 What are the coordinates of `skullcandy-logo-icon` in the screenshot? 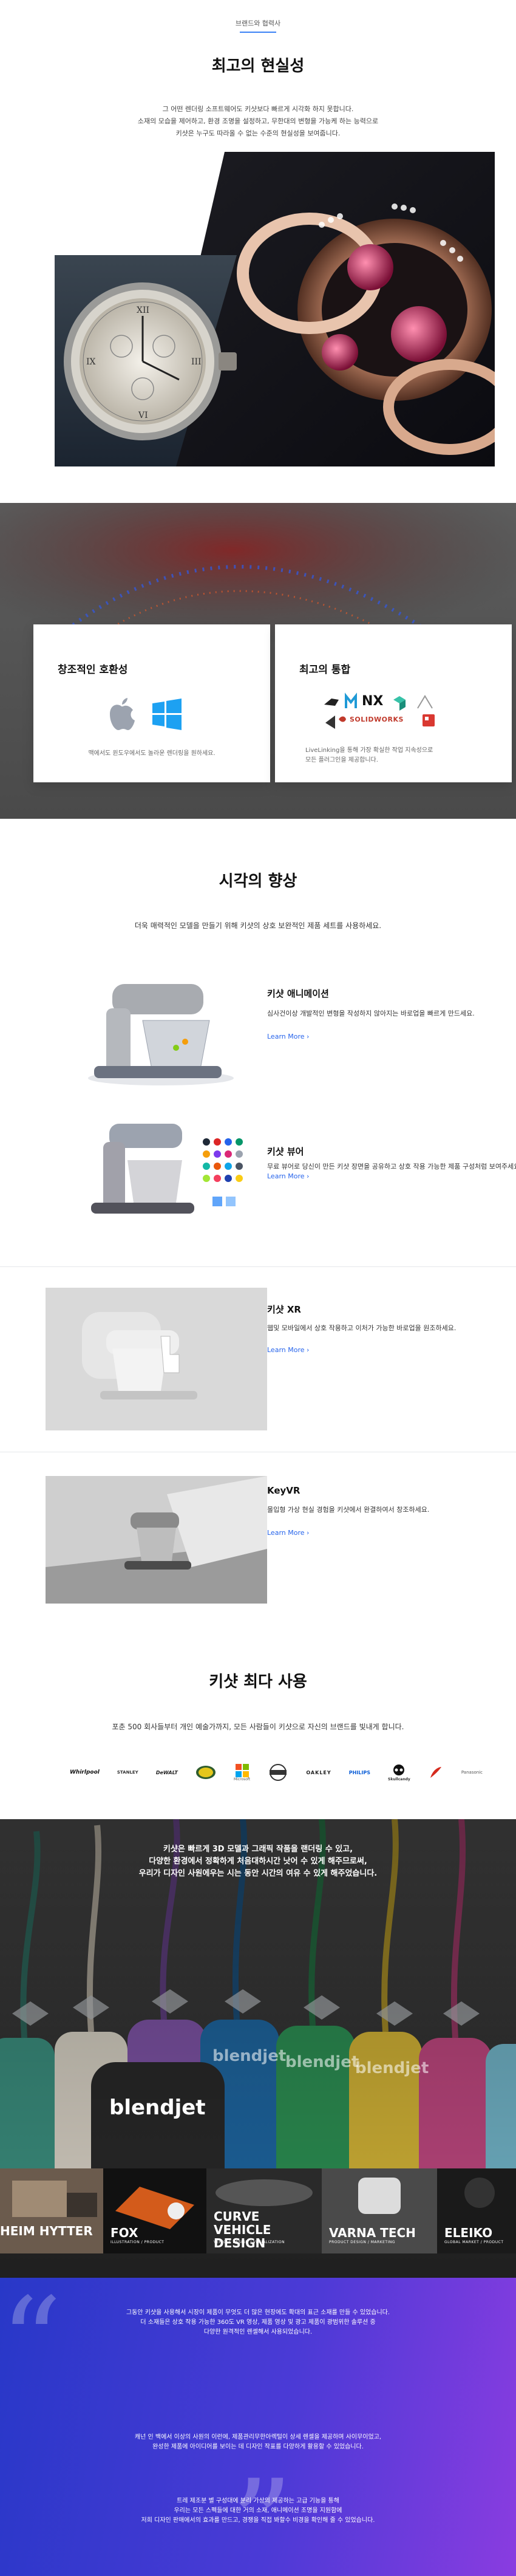 It's located at (399, 1769).